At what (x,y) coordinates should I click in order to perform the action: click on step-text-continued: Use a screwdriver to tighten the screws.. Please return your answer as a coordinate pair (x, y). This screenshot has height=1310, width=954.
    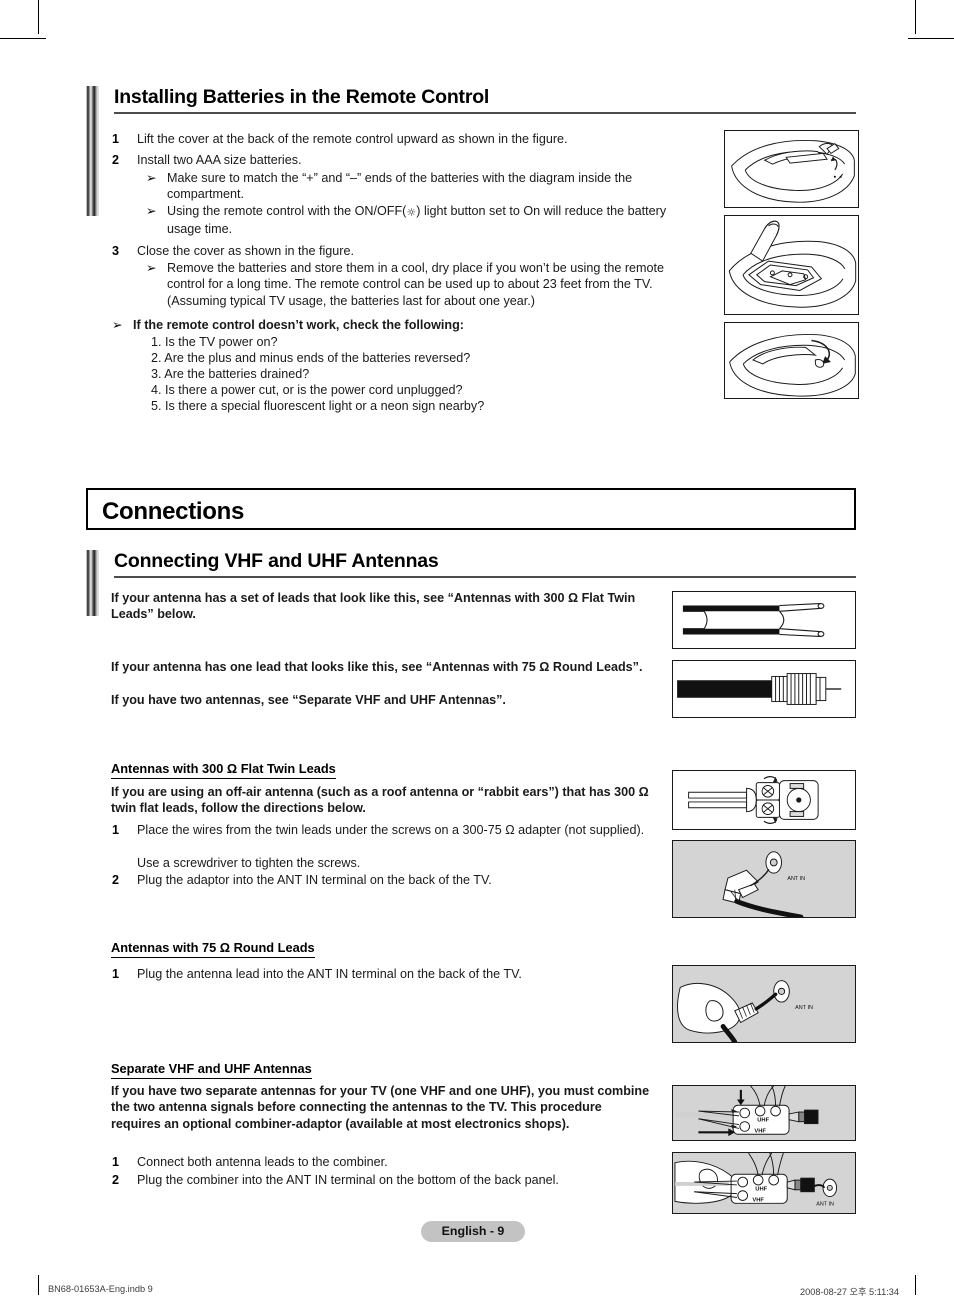
    Looking at the image, I should click on (249, 863).